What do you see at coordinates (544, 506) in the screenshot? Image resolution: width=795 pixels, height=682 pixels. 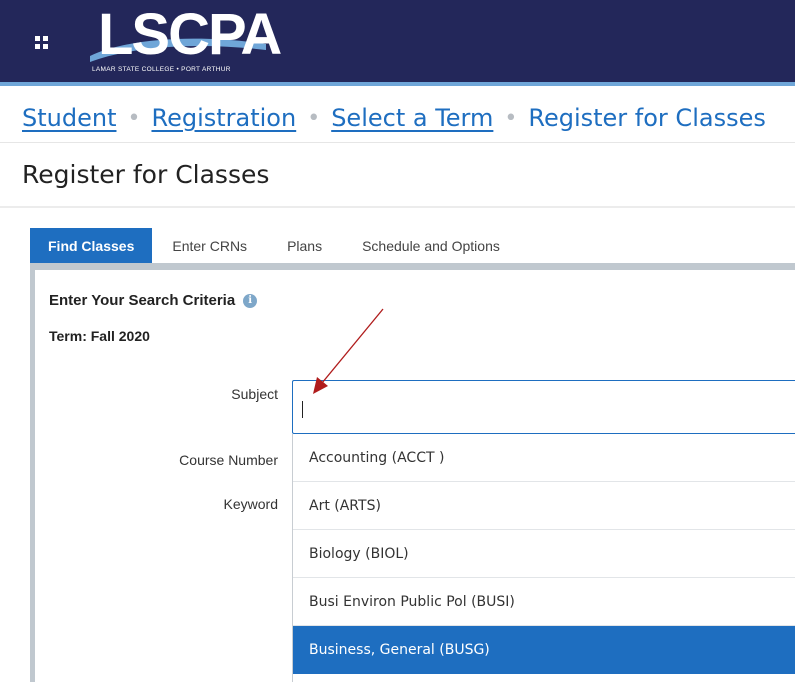 I see `subject-option-arts: Art (ARTS)` at bounding box center [544, 506].